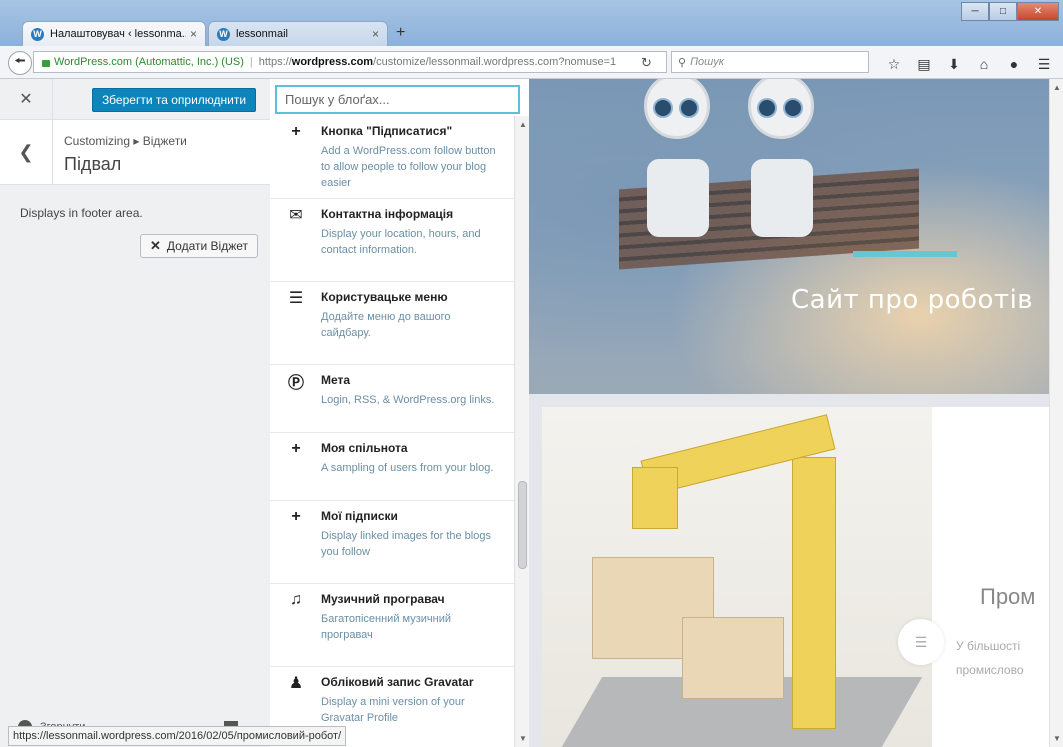 The image size is (1063, 747). What do you see at coordinates (125, 141) in the screenshot?
I see `breadcrumb: Customizing ▸ Віджети` at bounding box center [125, 141].